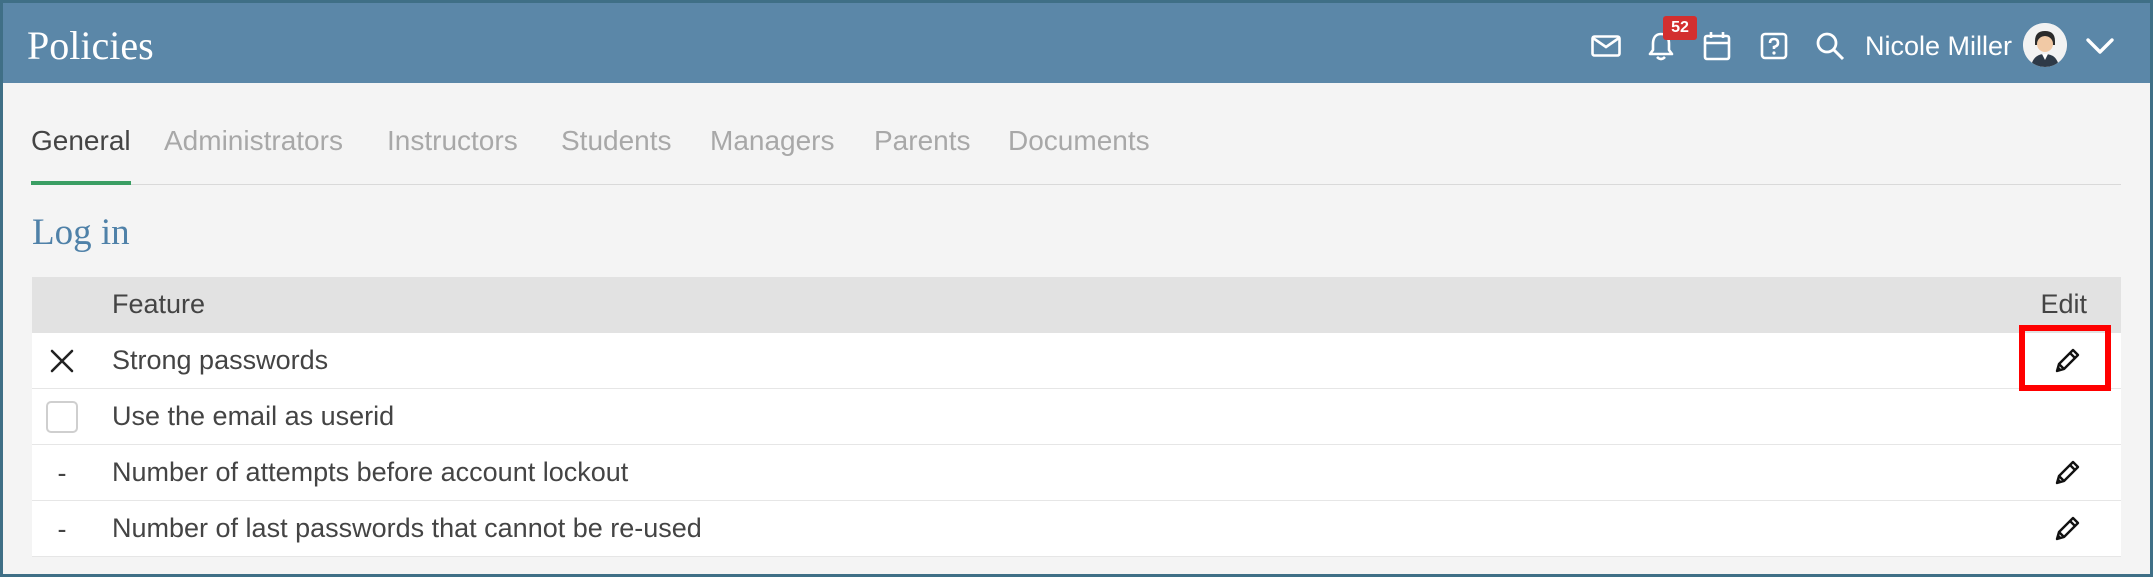  Describe the element at coordinates (772, 153) in the screenshot. I see `tab-managers: Managers` at that location.